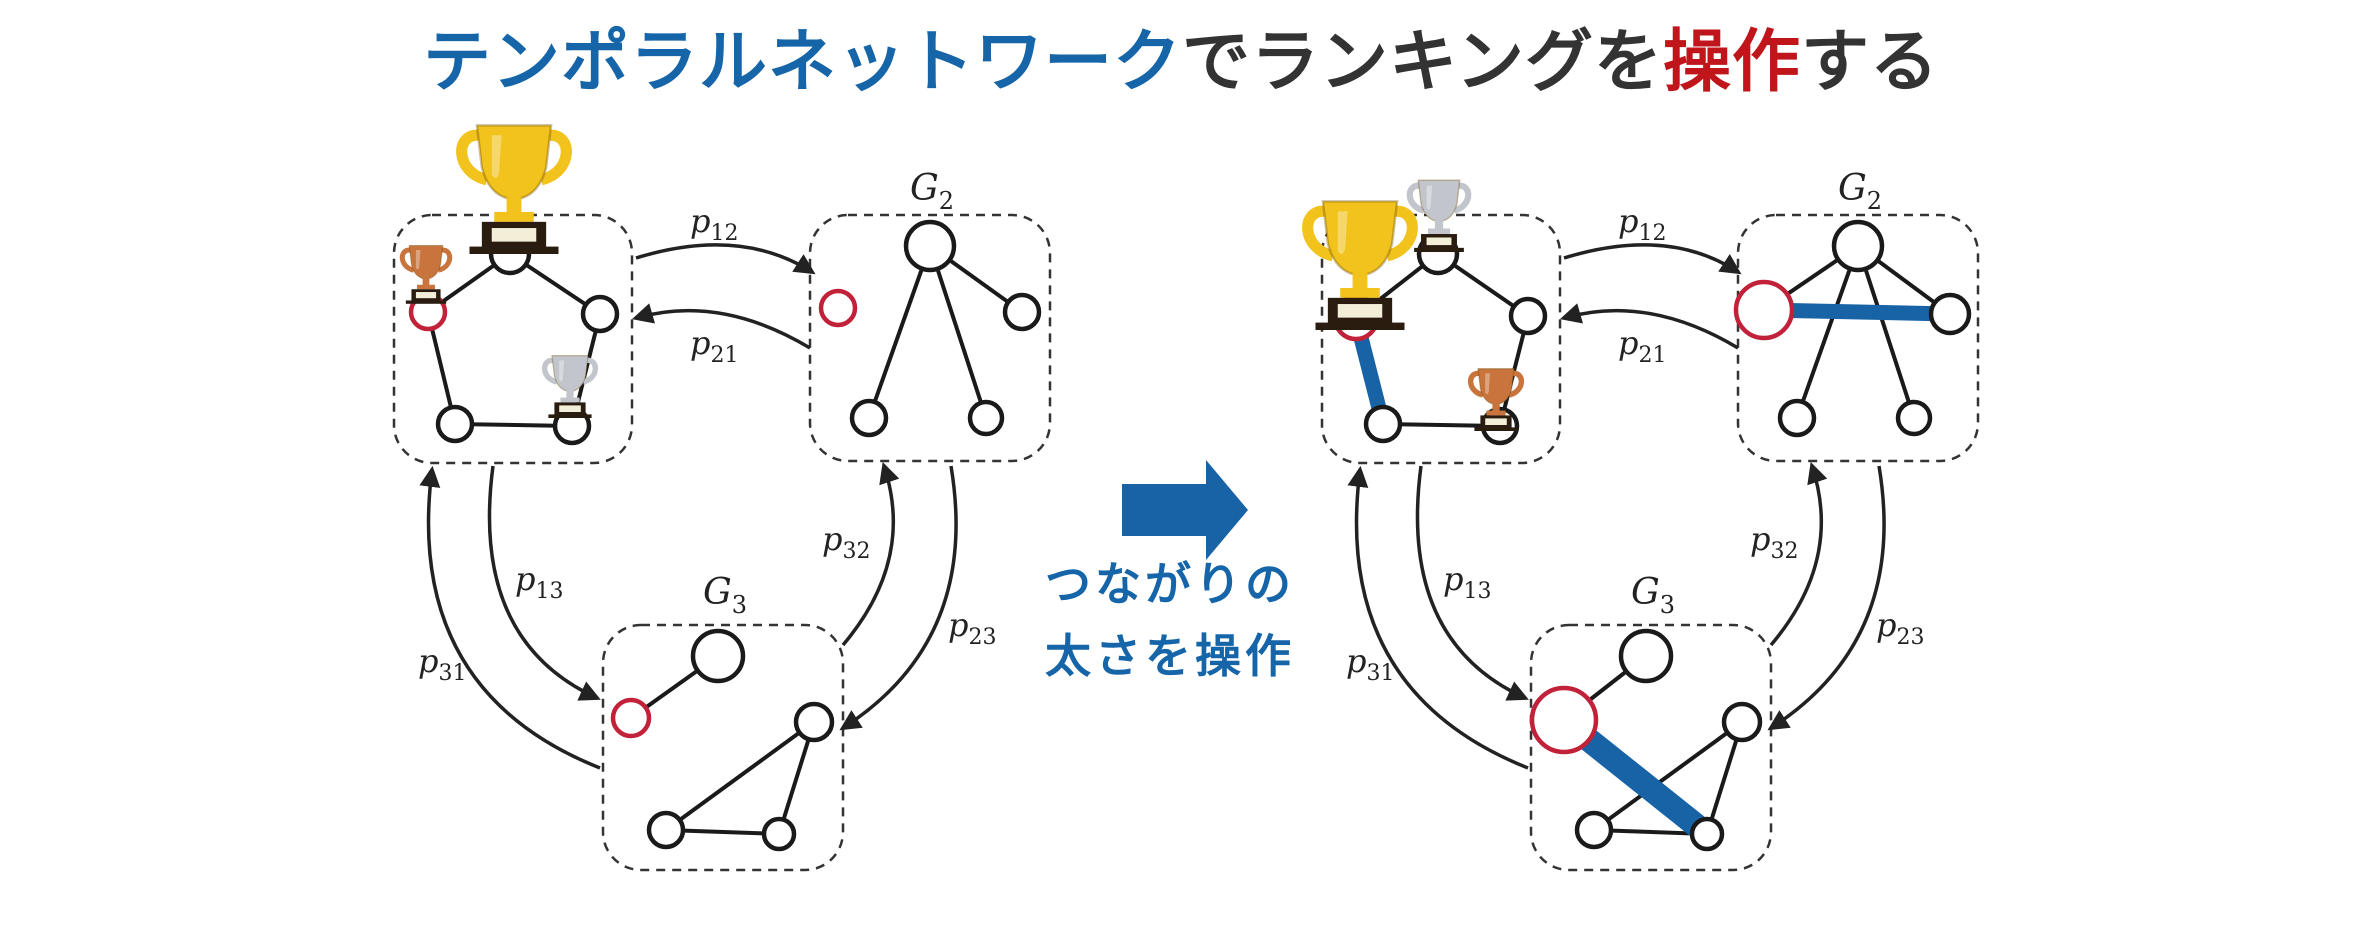 Image resolution: width=2362 pixels, height=945 pixels. What do you see at coordinates (1185, 510) in the screenshot?
I see `right-arrow-icon` at bounding box center [1185, 510].